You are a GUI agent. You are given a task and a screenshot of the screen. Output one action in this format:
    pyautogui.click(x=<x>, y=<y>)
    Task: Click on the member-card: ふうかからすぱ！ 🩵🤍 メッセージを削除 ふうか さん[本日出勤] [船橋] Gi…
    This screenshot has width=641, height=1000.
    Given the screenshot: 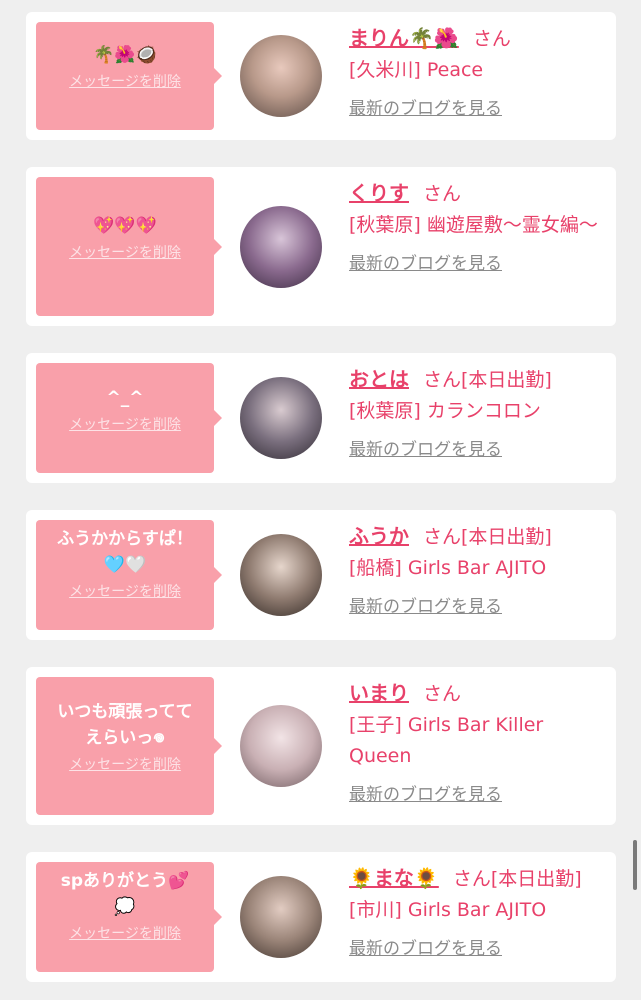 What is the action you would take?
    pyautogui.click(x=321, y=575)
    